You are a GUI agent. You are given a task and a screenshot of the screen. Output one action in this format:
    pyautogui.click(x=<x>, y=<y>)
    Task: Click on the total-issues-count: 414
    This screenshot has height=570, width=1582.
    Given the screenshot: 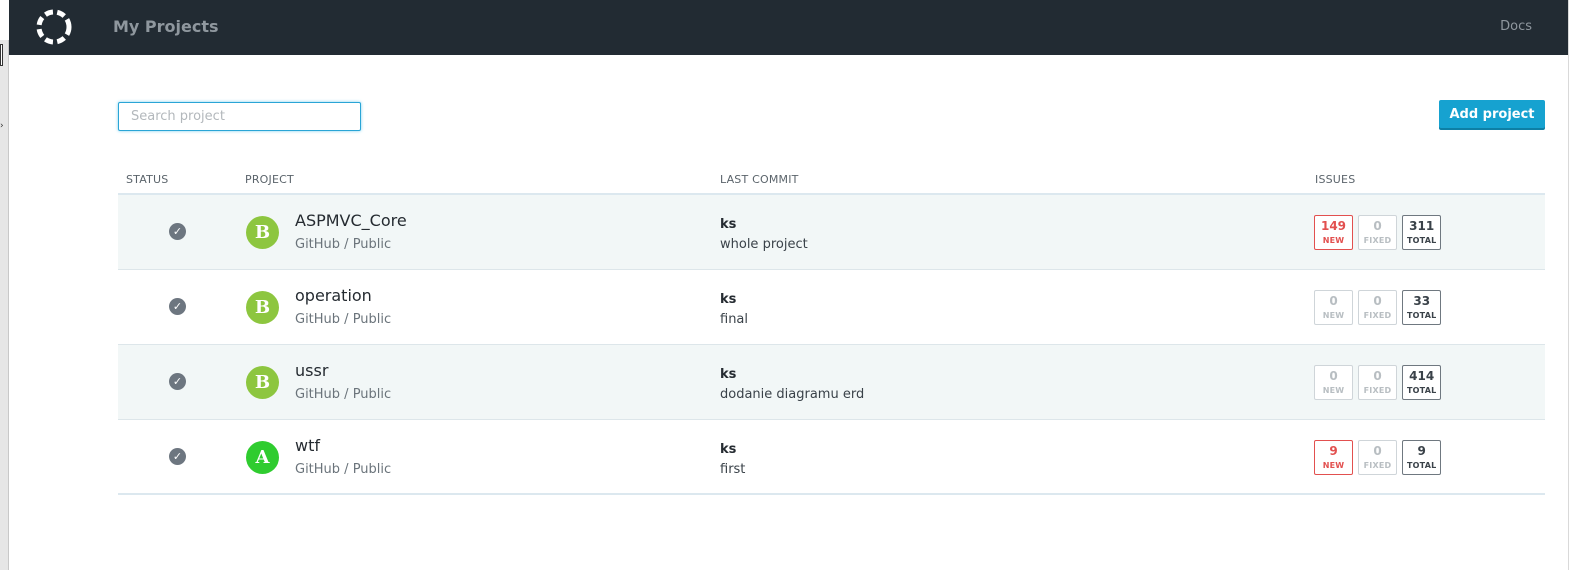 What is the action you would take?
    pyautogui.click(x=1422, y=376)
    